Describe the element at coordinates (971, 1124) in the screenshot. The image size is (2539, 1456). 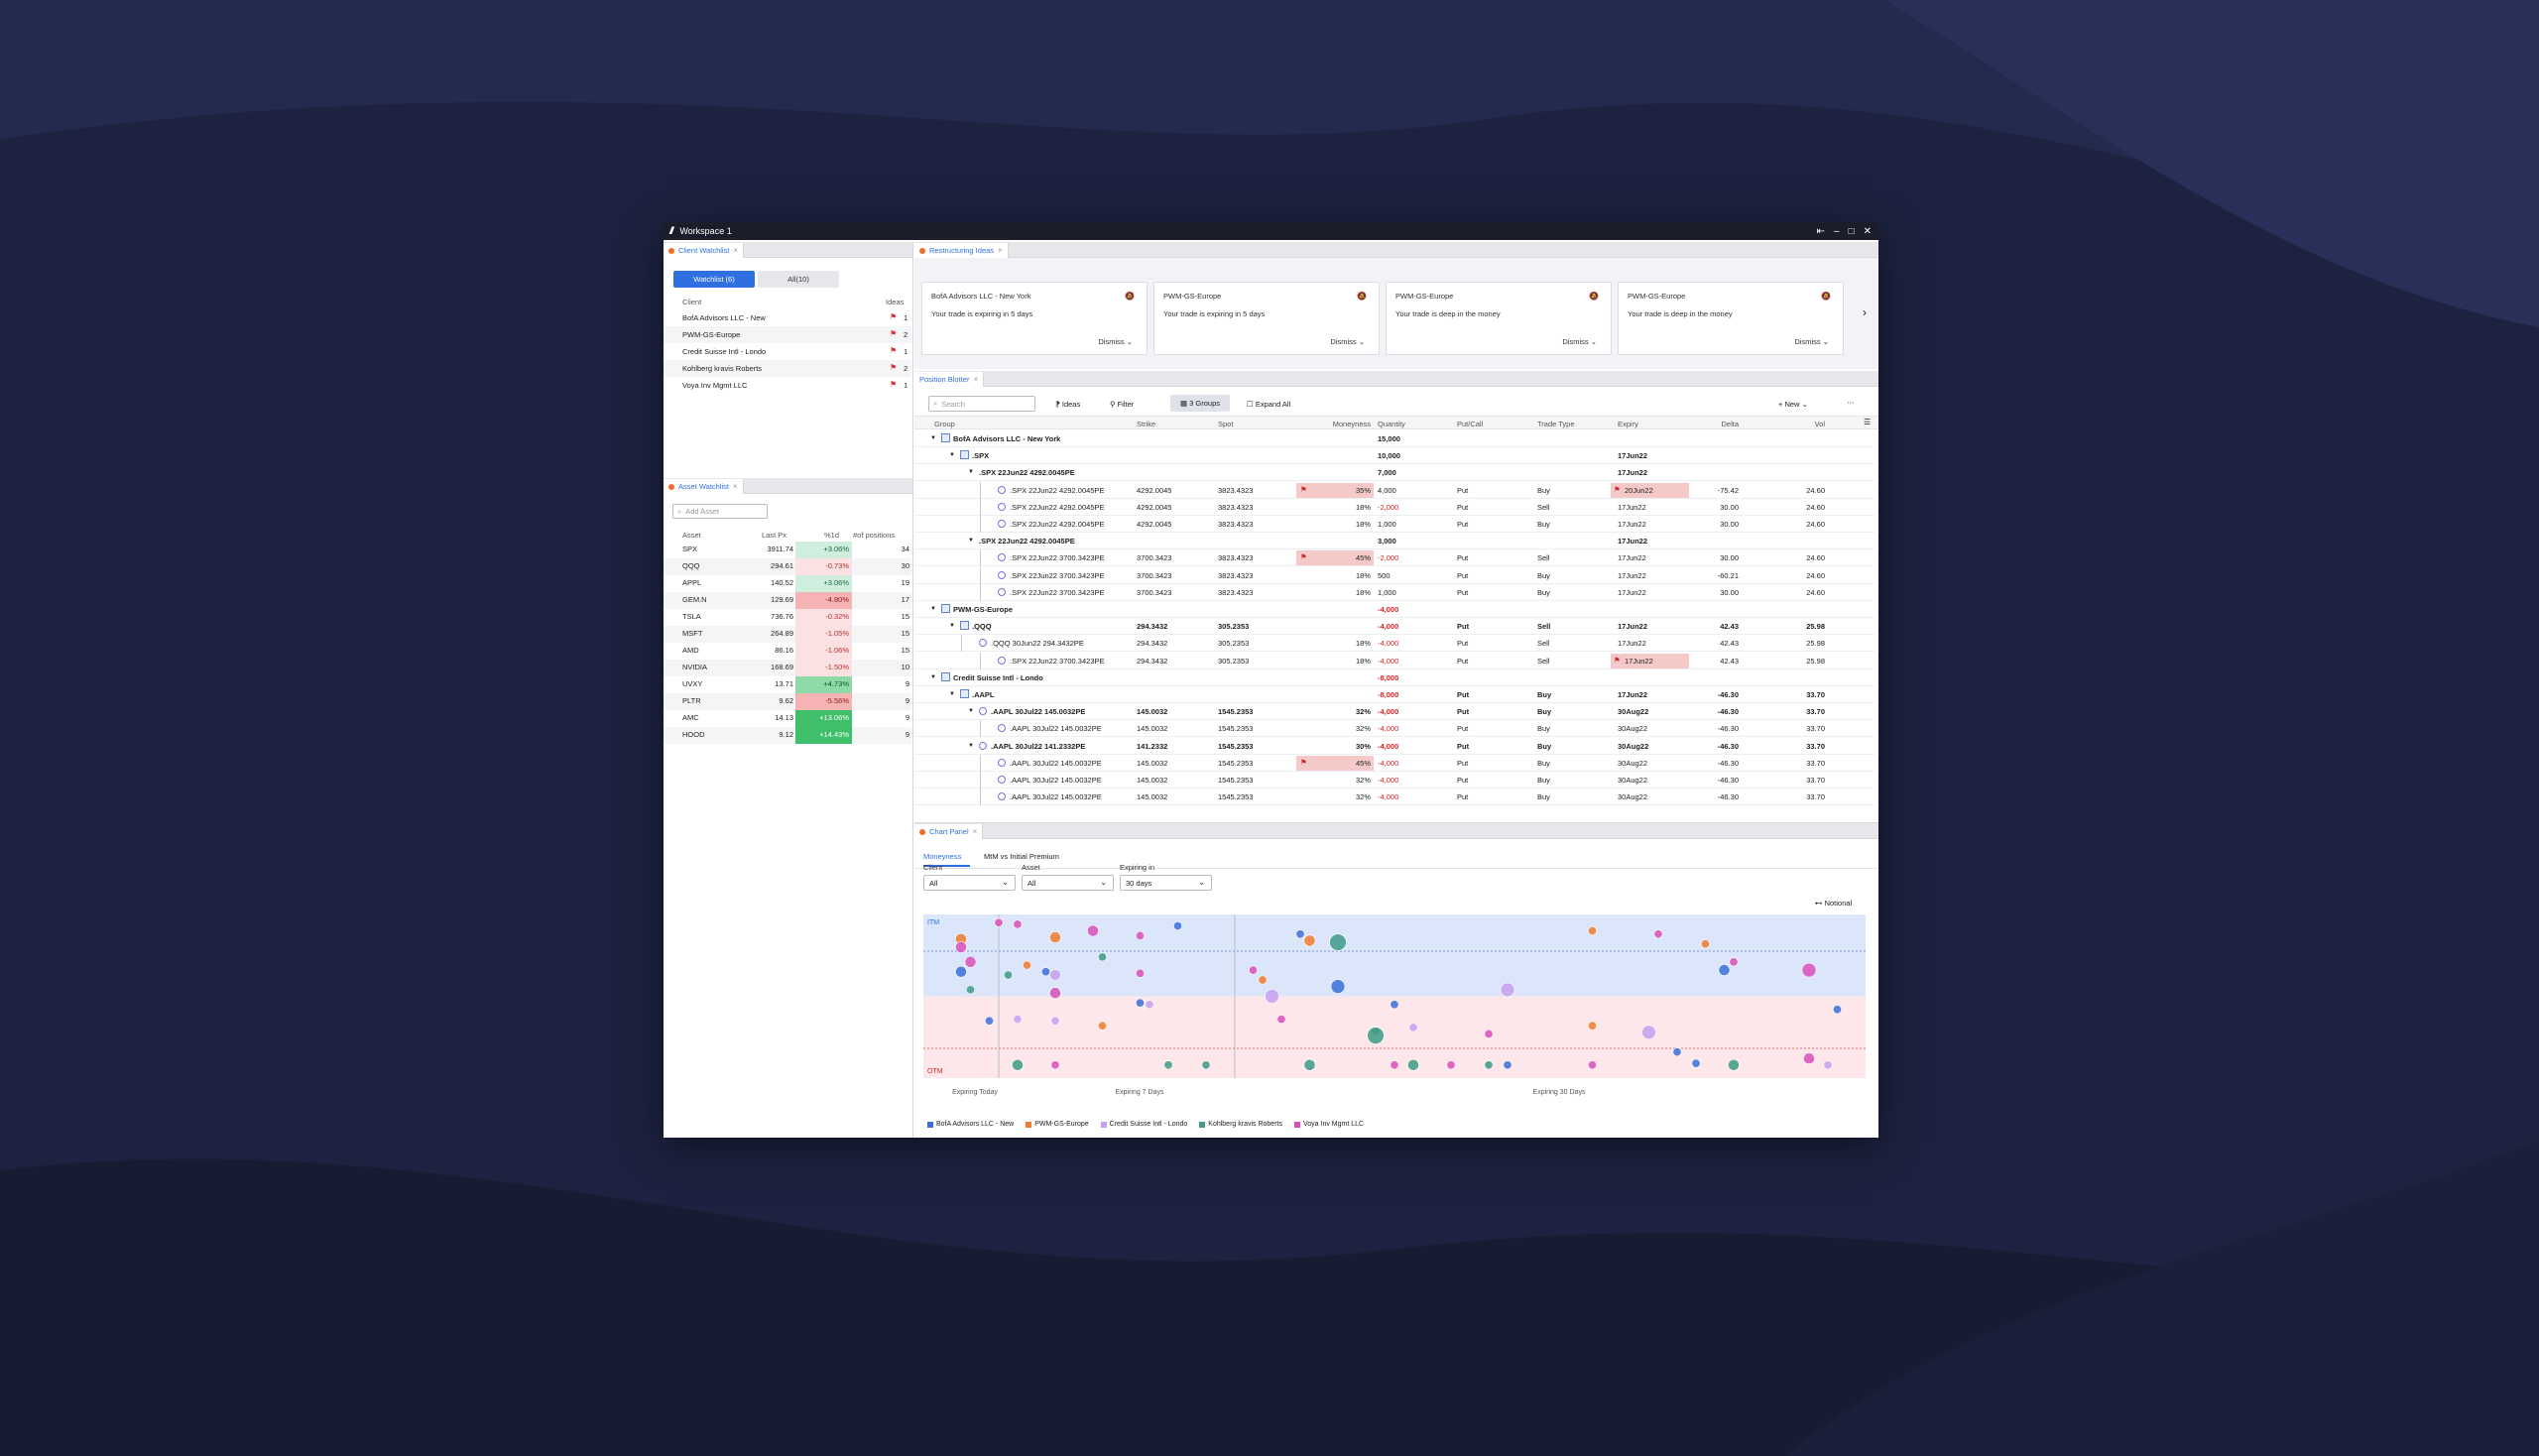
I see `legend-item: BofA Advisors LLC - New` at that location.